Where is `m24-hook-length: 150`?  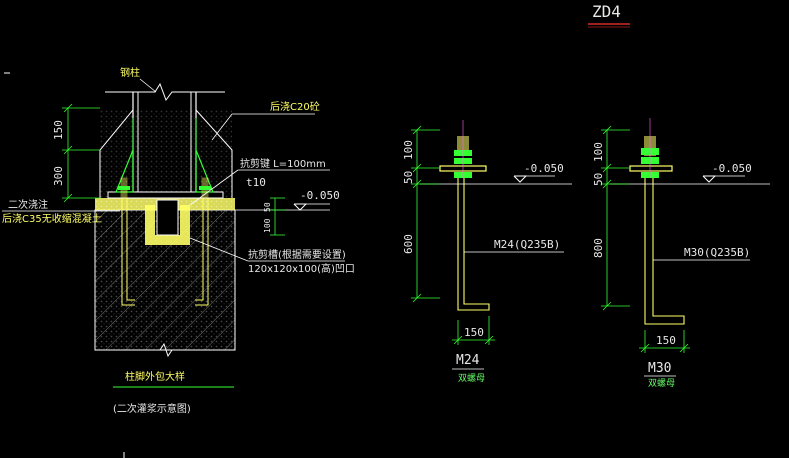 m24-hook-length: 150 is located at coordinates (474, 332).